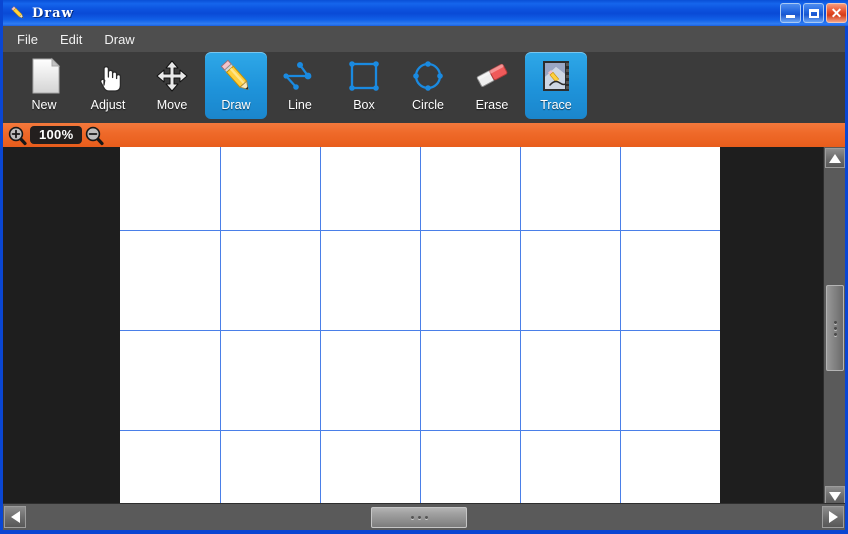  Describe the element at coordinates (835, 496) in the screenshot. I see `scroll-down-arrow-icon` at that location.